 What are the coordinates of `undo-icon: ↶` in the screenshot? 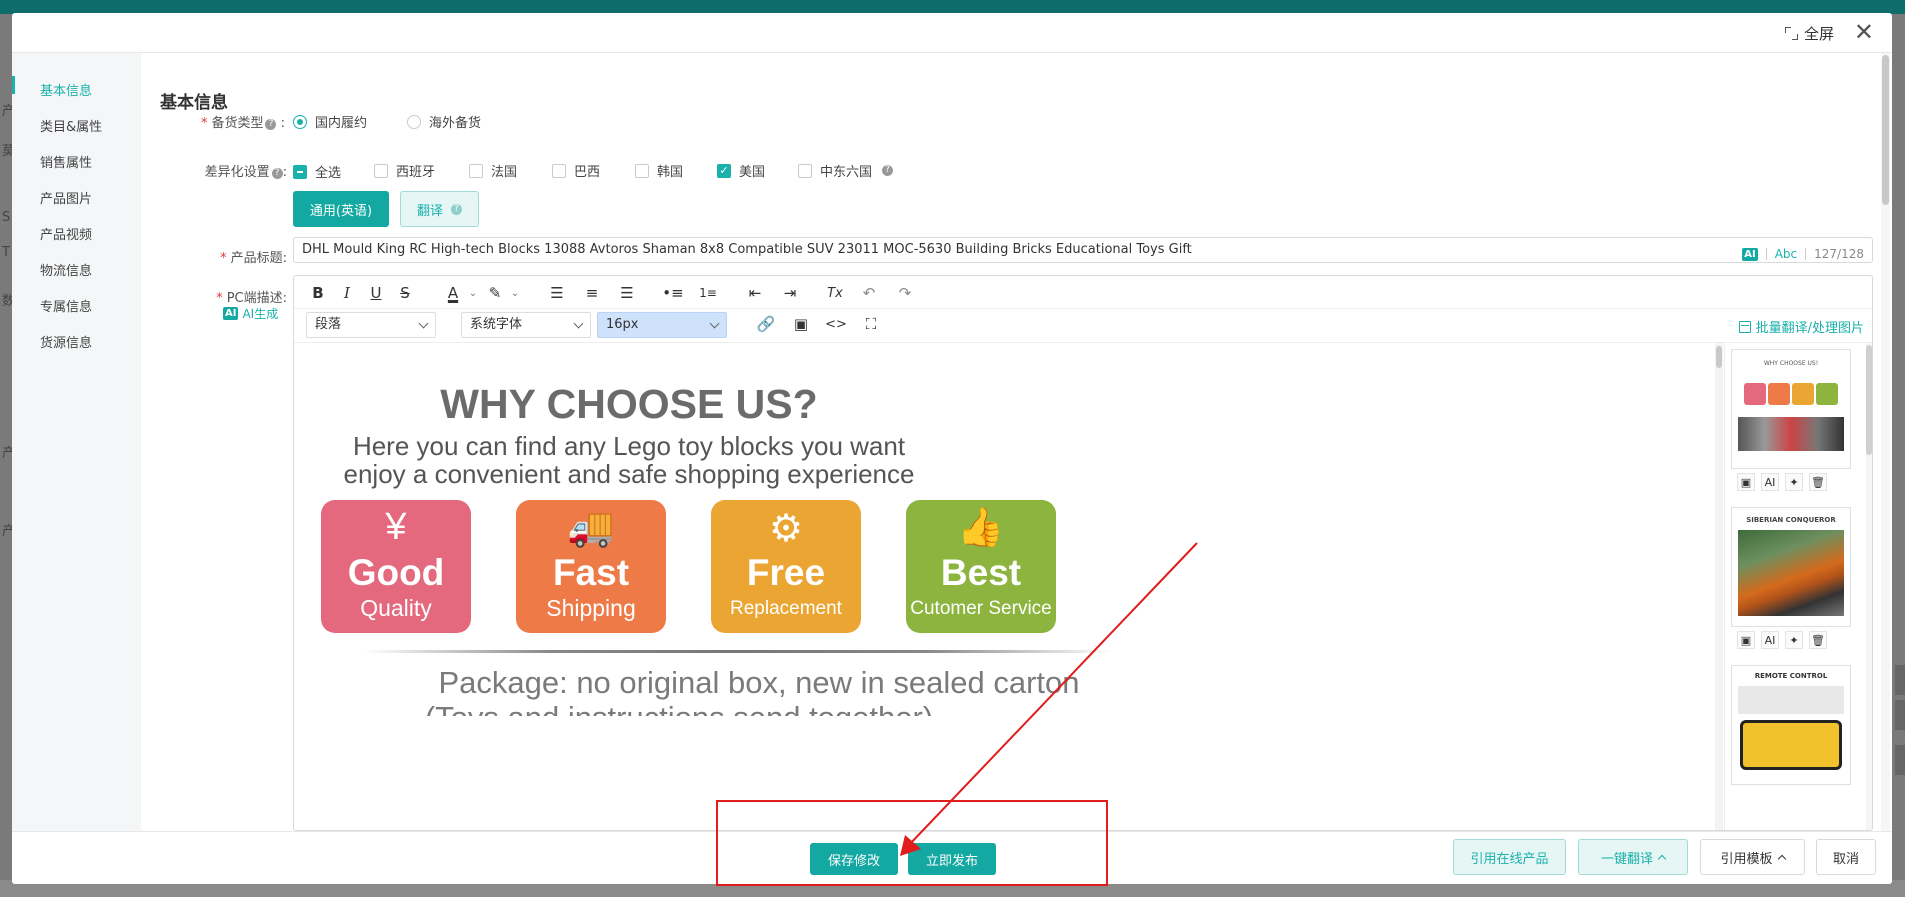 It's located at (869, 293).